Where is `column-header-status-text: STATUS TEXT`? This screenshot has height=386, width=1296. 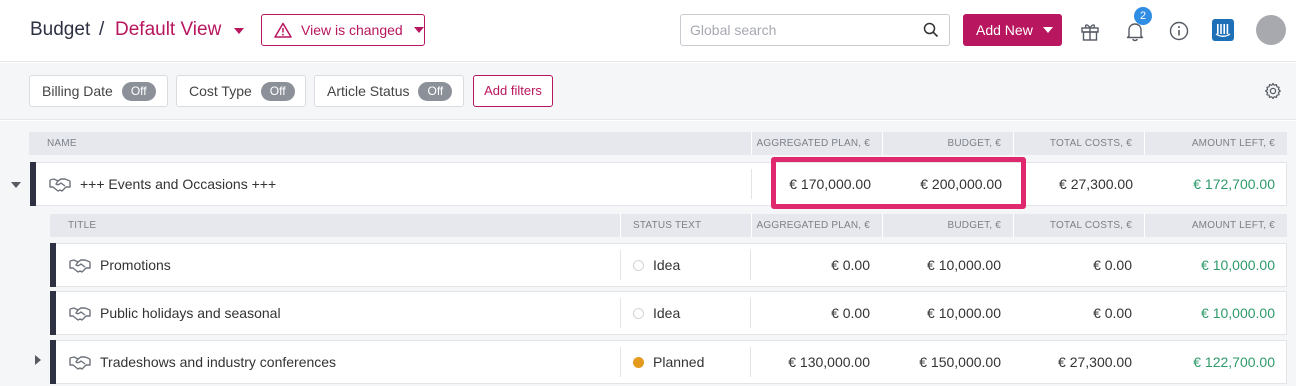 column-header-status-text: STATUS TEXT is located at coordinates (685, 225).